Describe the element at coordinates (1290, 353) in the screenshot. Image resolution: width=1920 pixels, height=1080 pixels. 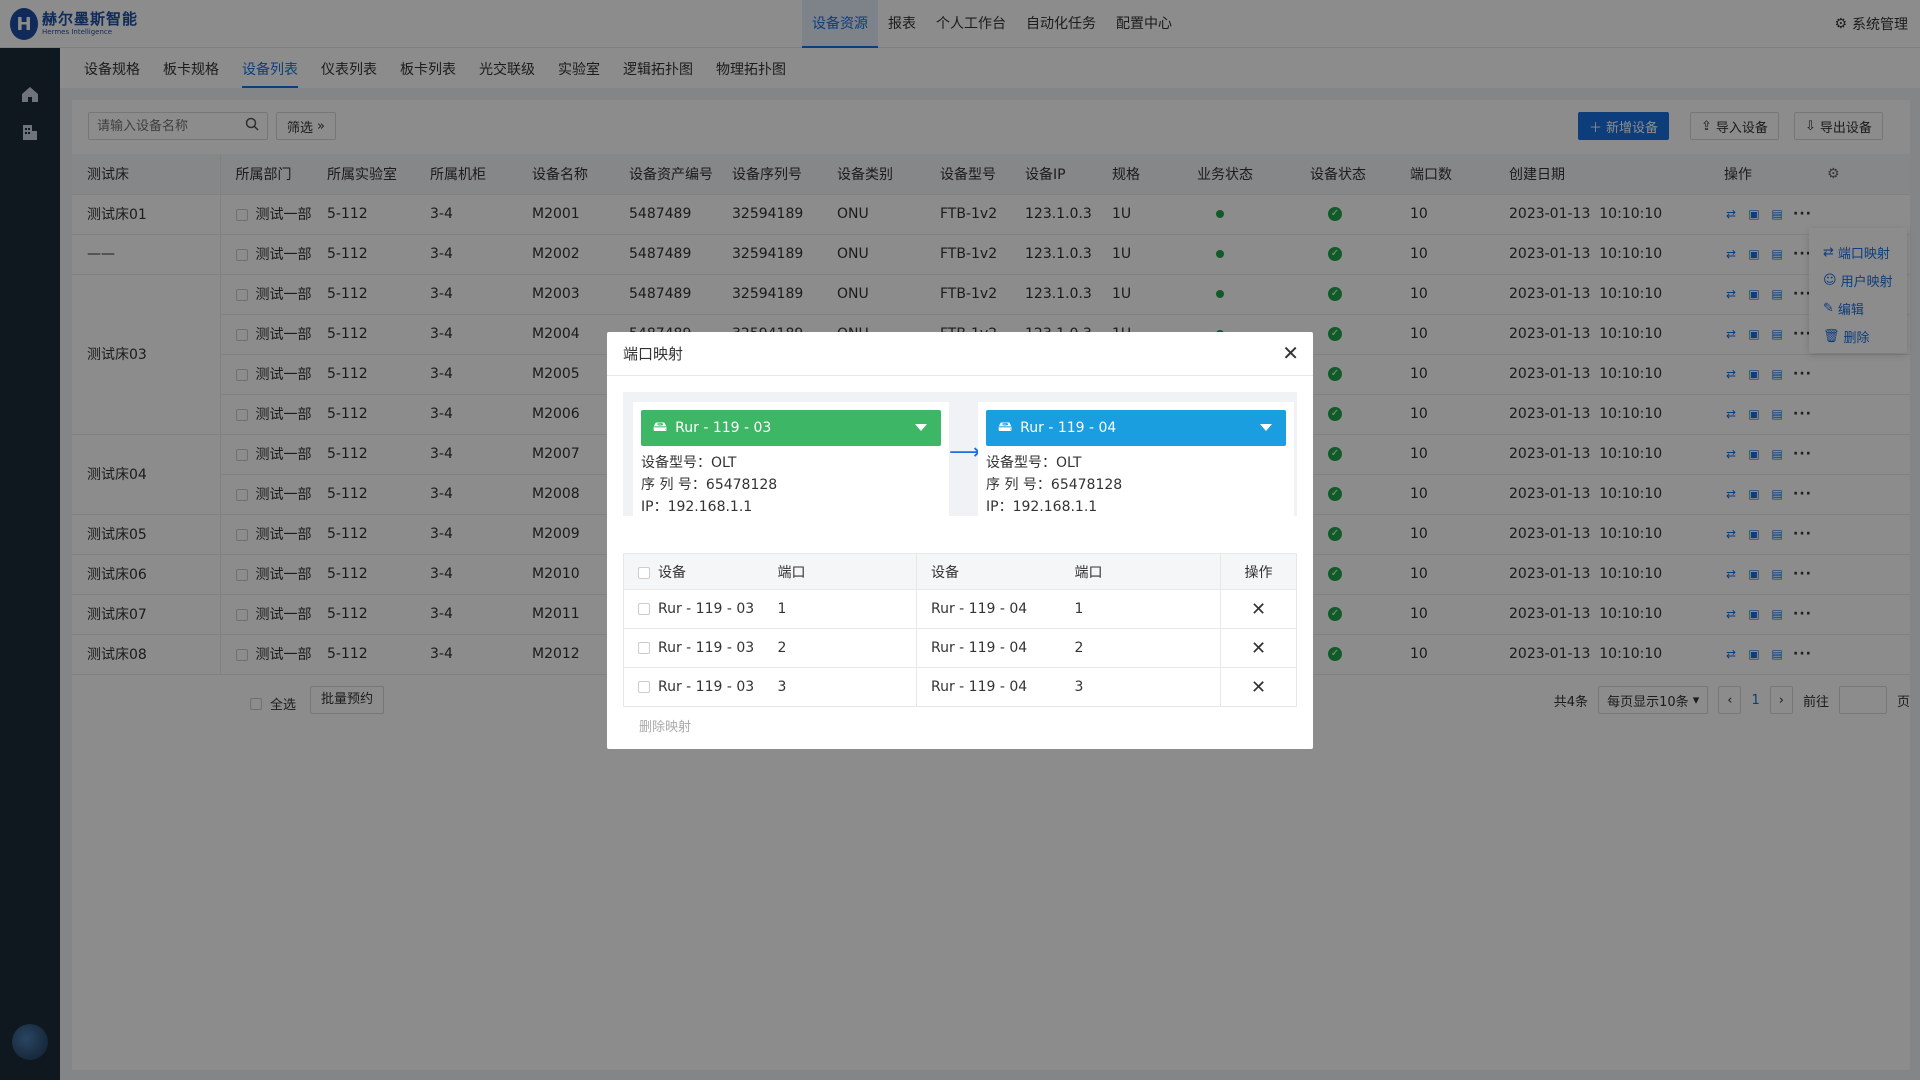
I see `close-icon: ✕` at that location.